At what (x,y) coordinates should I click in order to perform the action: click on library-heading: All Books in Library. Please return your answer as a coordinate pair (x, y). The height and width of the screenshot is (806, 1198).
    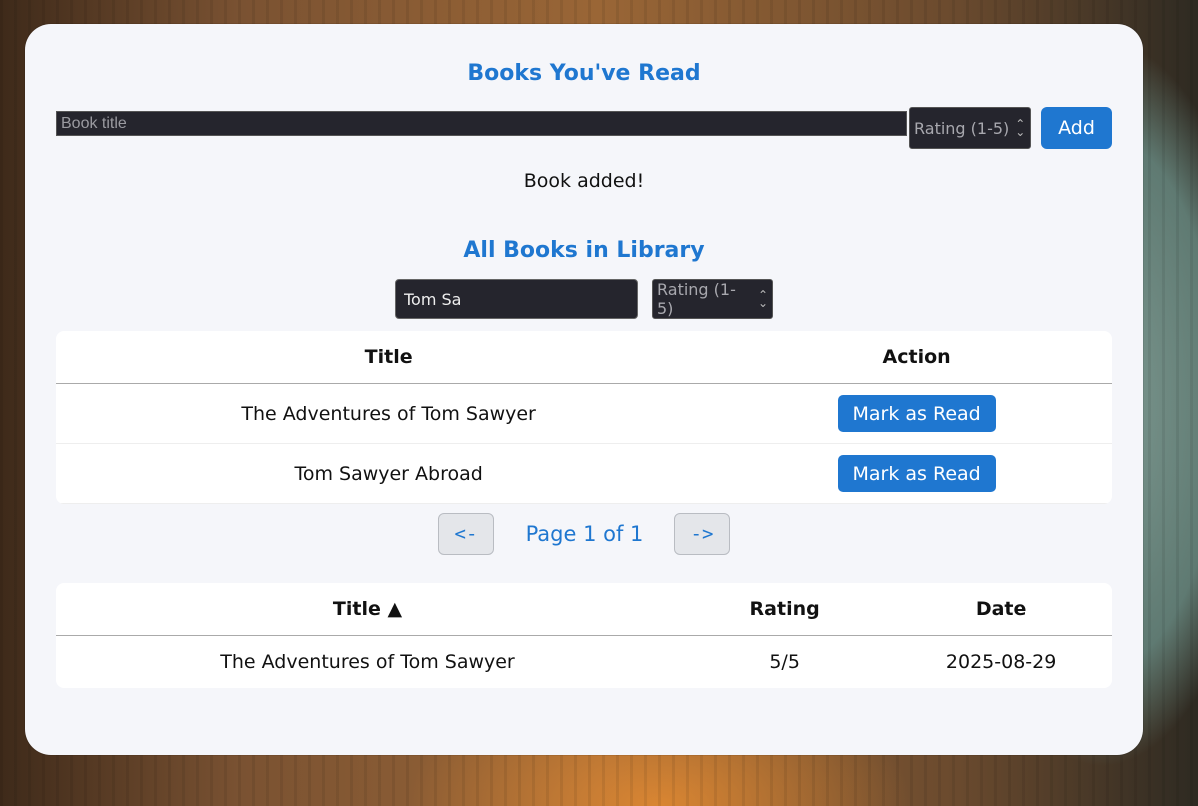
    Looking at the image, I should click on (584, 250).